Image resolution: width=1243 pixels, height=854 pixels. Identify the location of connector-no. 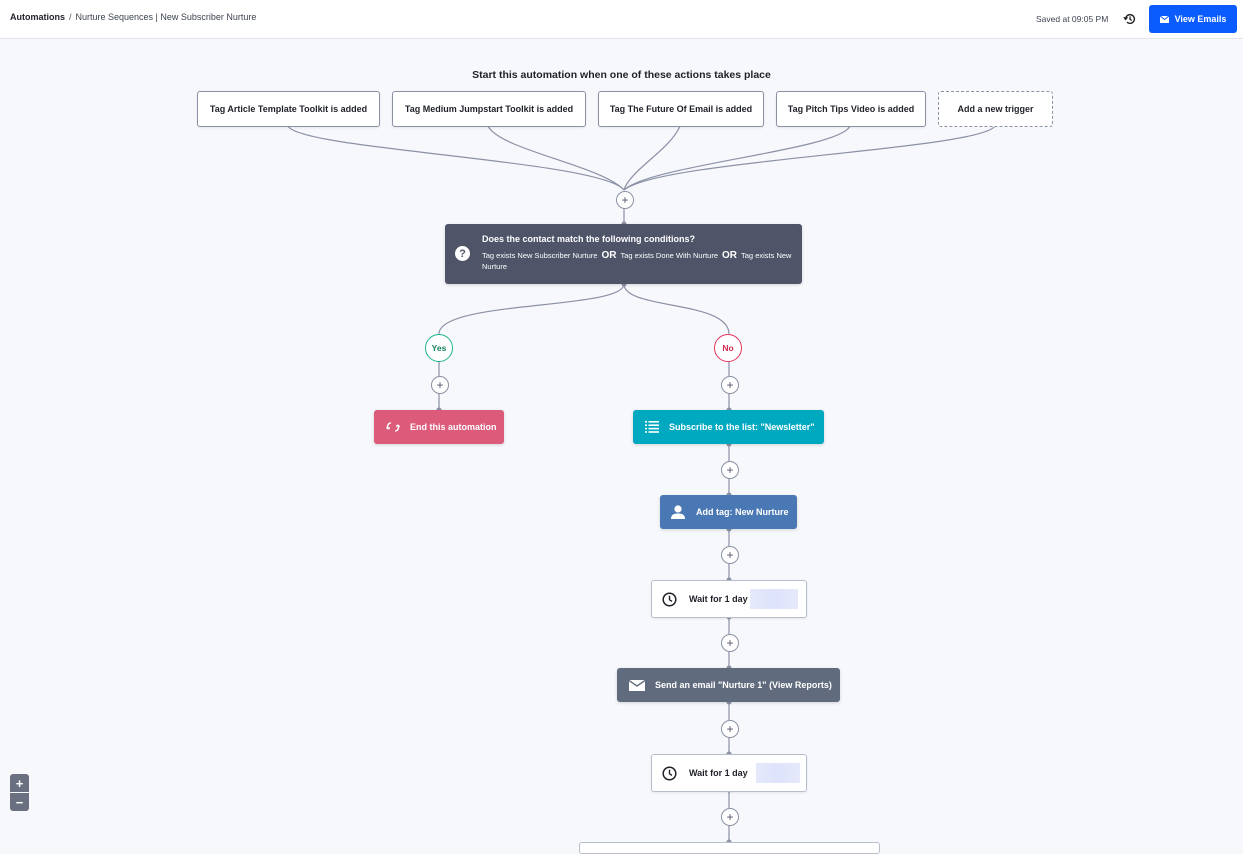
(676, 309).